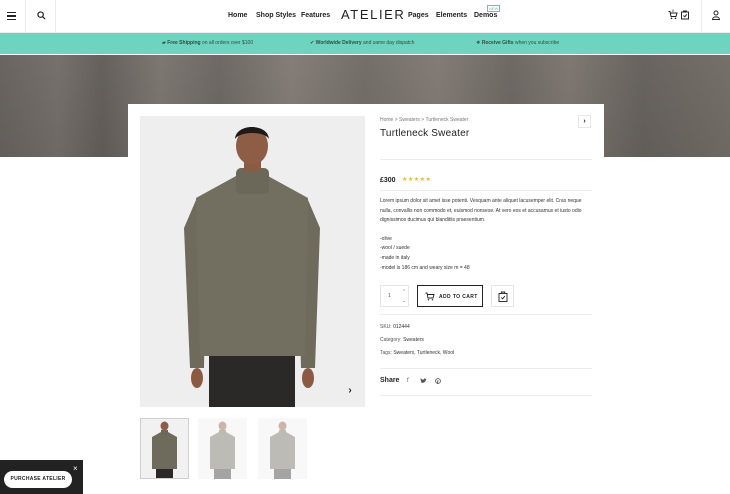 The image size is (730, 494). I want to click on nav-elements: Elements, so click(451, 15).